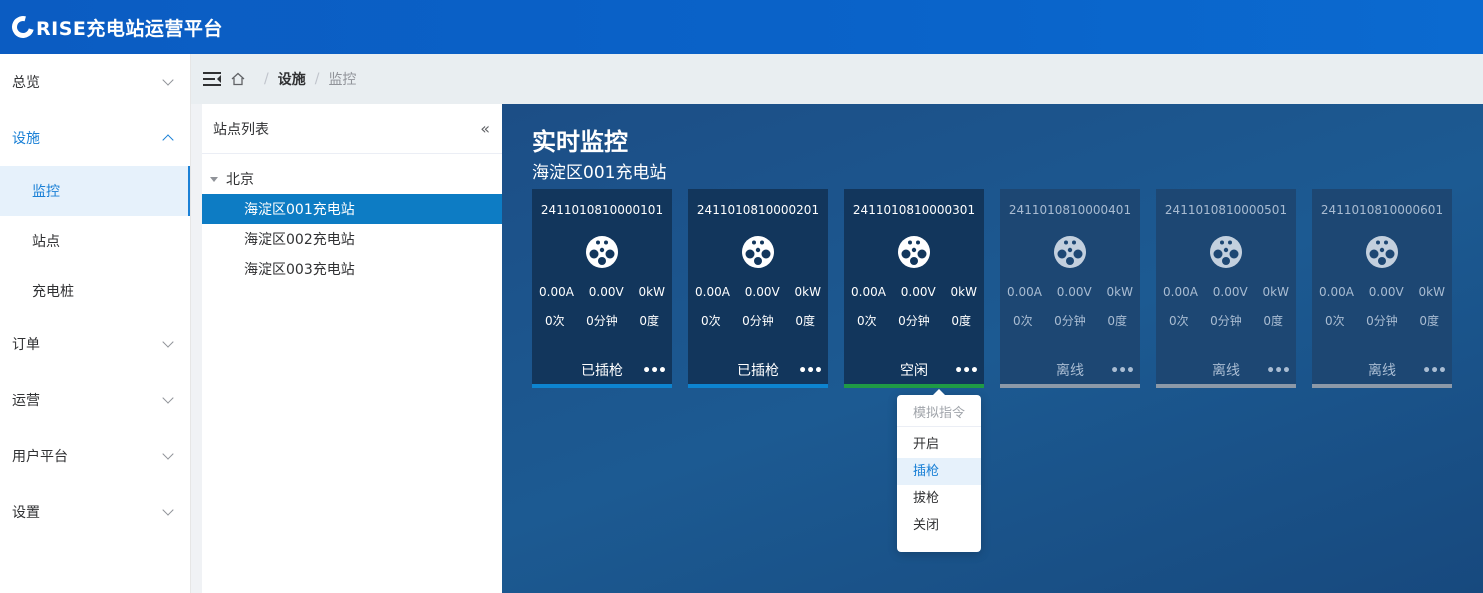  What do you see at coordinates (95, 400) in the screenshot?
I see `sidebar-item-operations: 运营` at bounding box center [95, 400].